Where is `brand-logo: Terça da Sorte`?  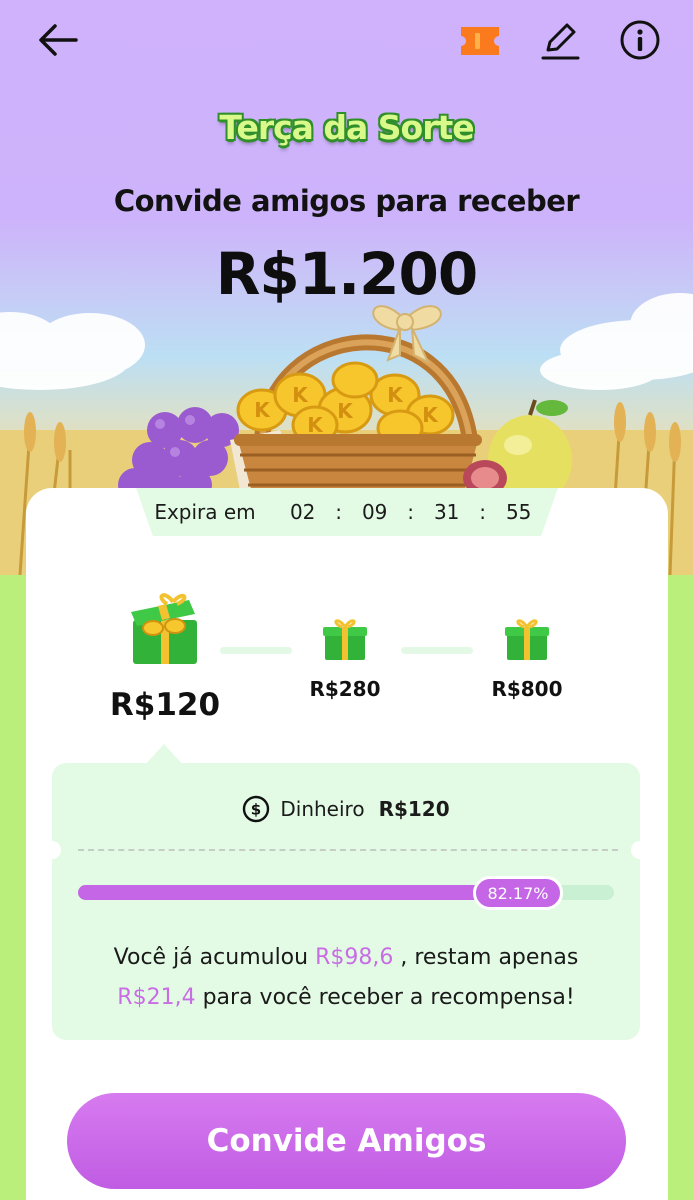
brand-logo: Terça da Sorte is located at coordinates (346, 127).